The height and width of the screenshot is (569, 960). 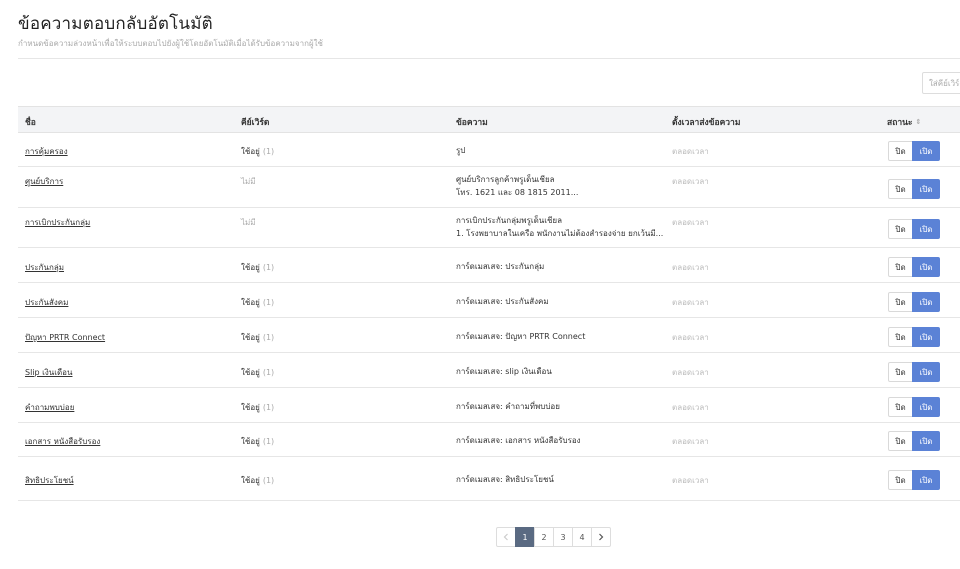 I want to click on table-row: ประกันสังคม ใช้อยู่ (1) การ์ดเมสเสจ, so click(x=489, y=300).